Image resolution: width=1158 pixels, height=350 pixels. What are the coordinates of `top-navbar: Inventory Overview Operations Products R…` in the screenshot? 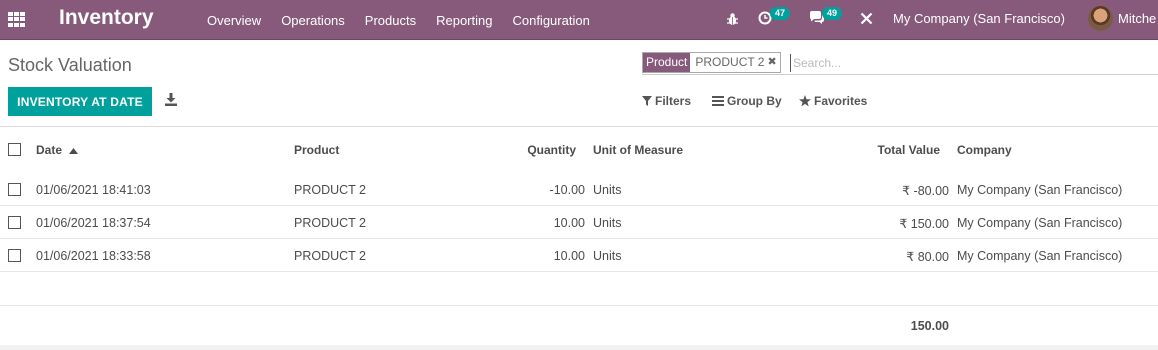 It's located at (579, 20).